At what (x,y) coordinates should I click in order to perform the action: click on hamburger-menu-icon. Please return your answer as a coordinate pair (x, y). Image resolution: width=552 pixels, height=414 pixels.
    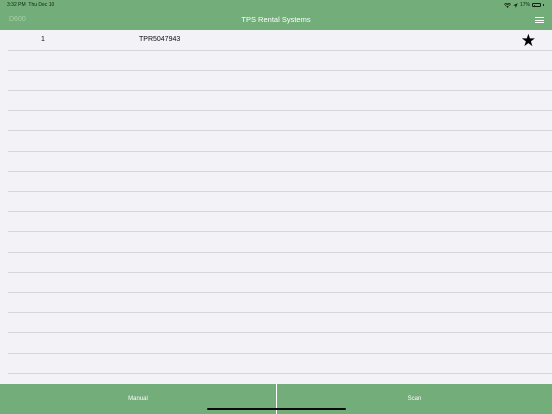
    Looking at the image, I should click on (539, 20).